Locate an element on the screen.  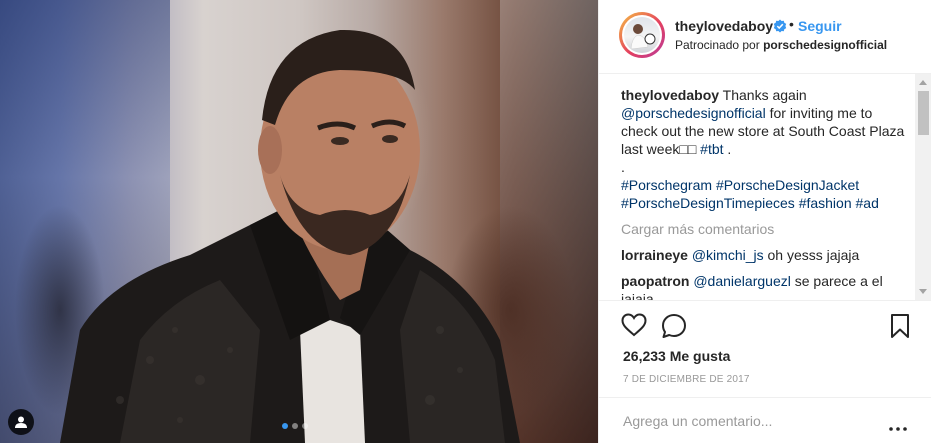
verified-badge-icon is located at coordinates (780, 28).